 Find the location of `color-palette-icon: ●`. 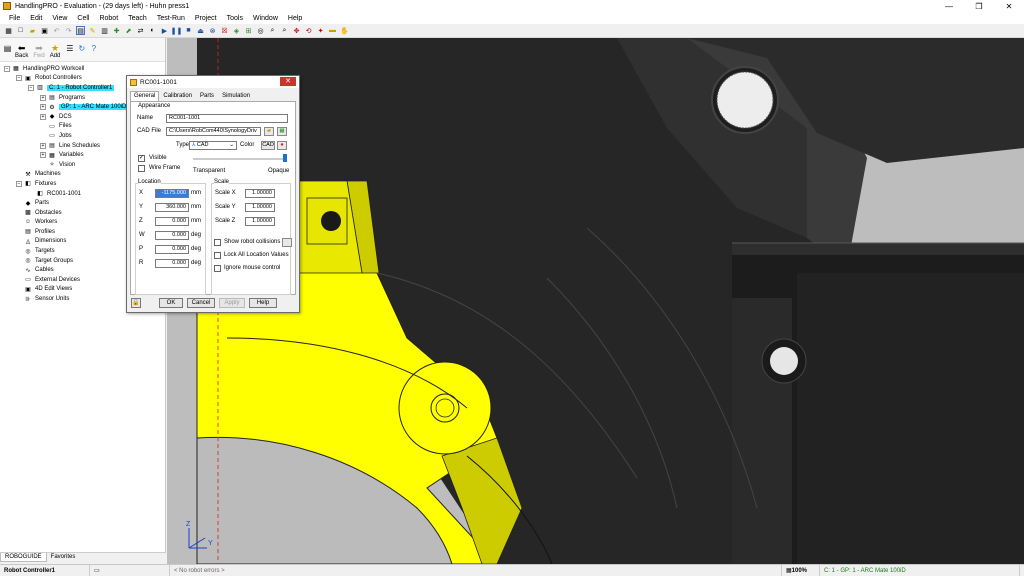

color-palette-icon: ● is located at coordinates (282, 145).